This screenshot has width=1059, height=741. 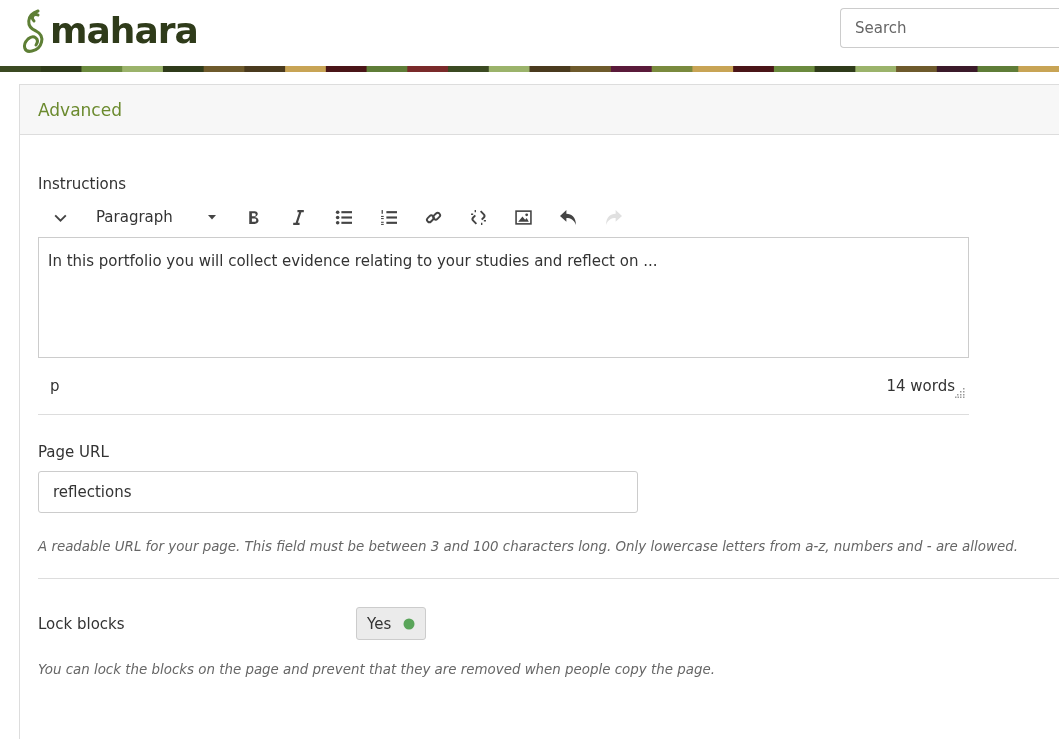 What do you see at coordinates (212, 217) in the screenshot?
I see `caret-icon` at bounding box center [212, 217].